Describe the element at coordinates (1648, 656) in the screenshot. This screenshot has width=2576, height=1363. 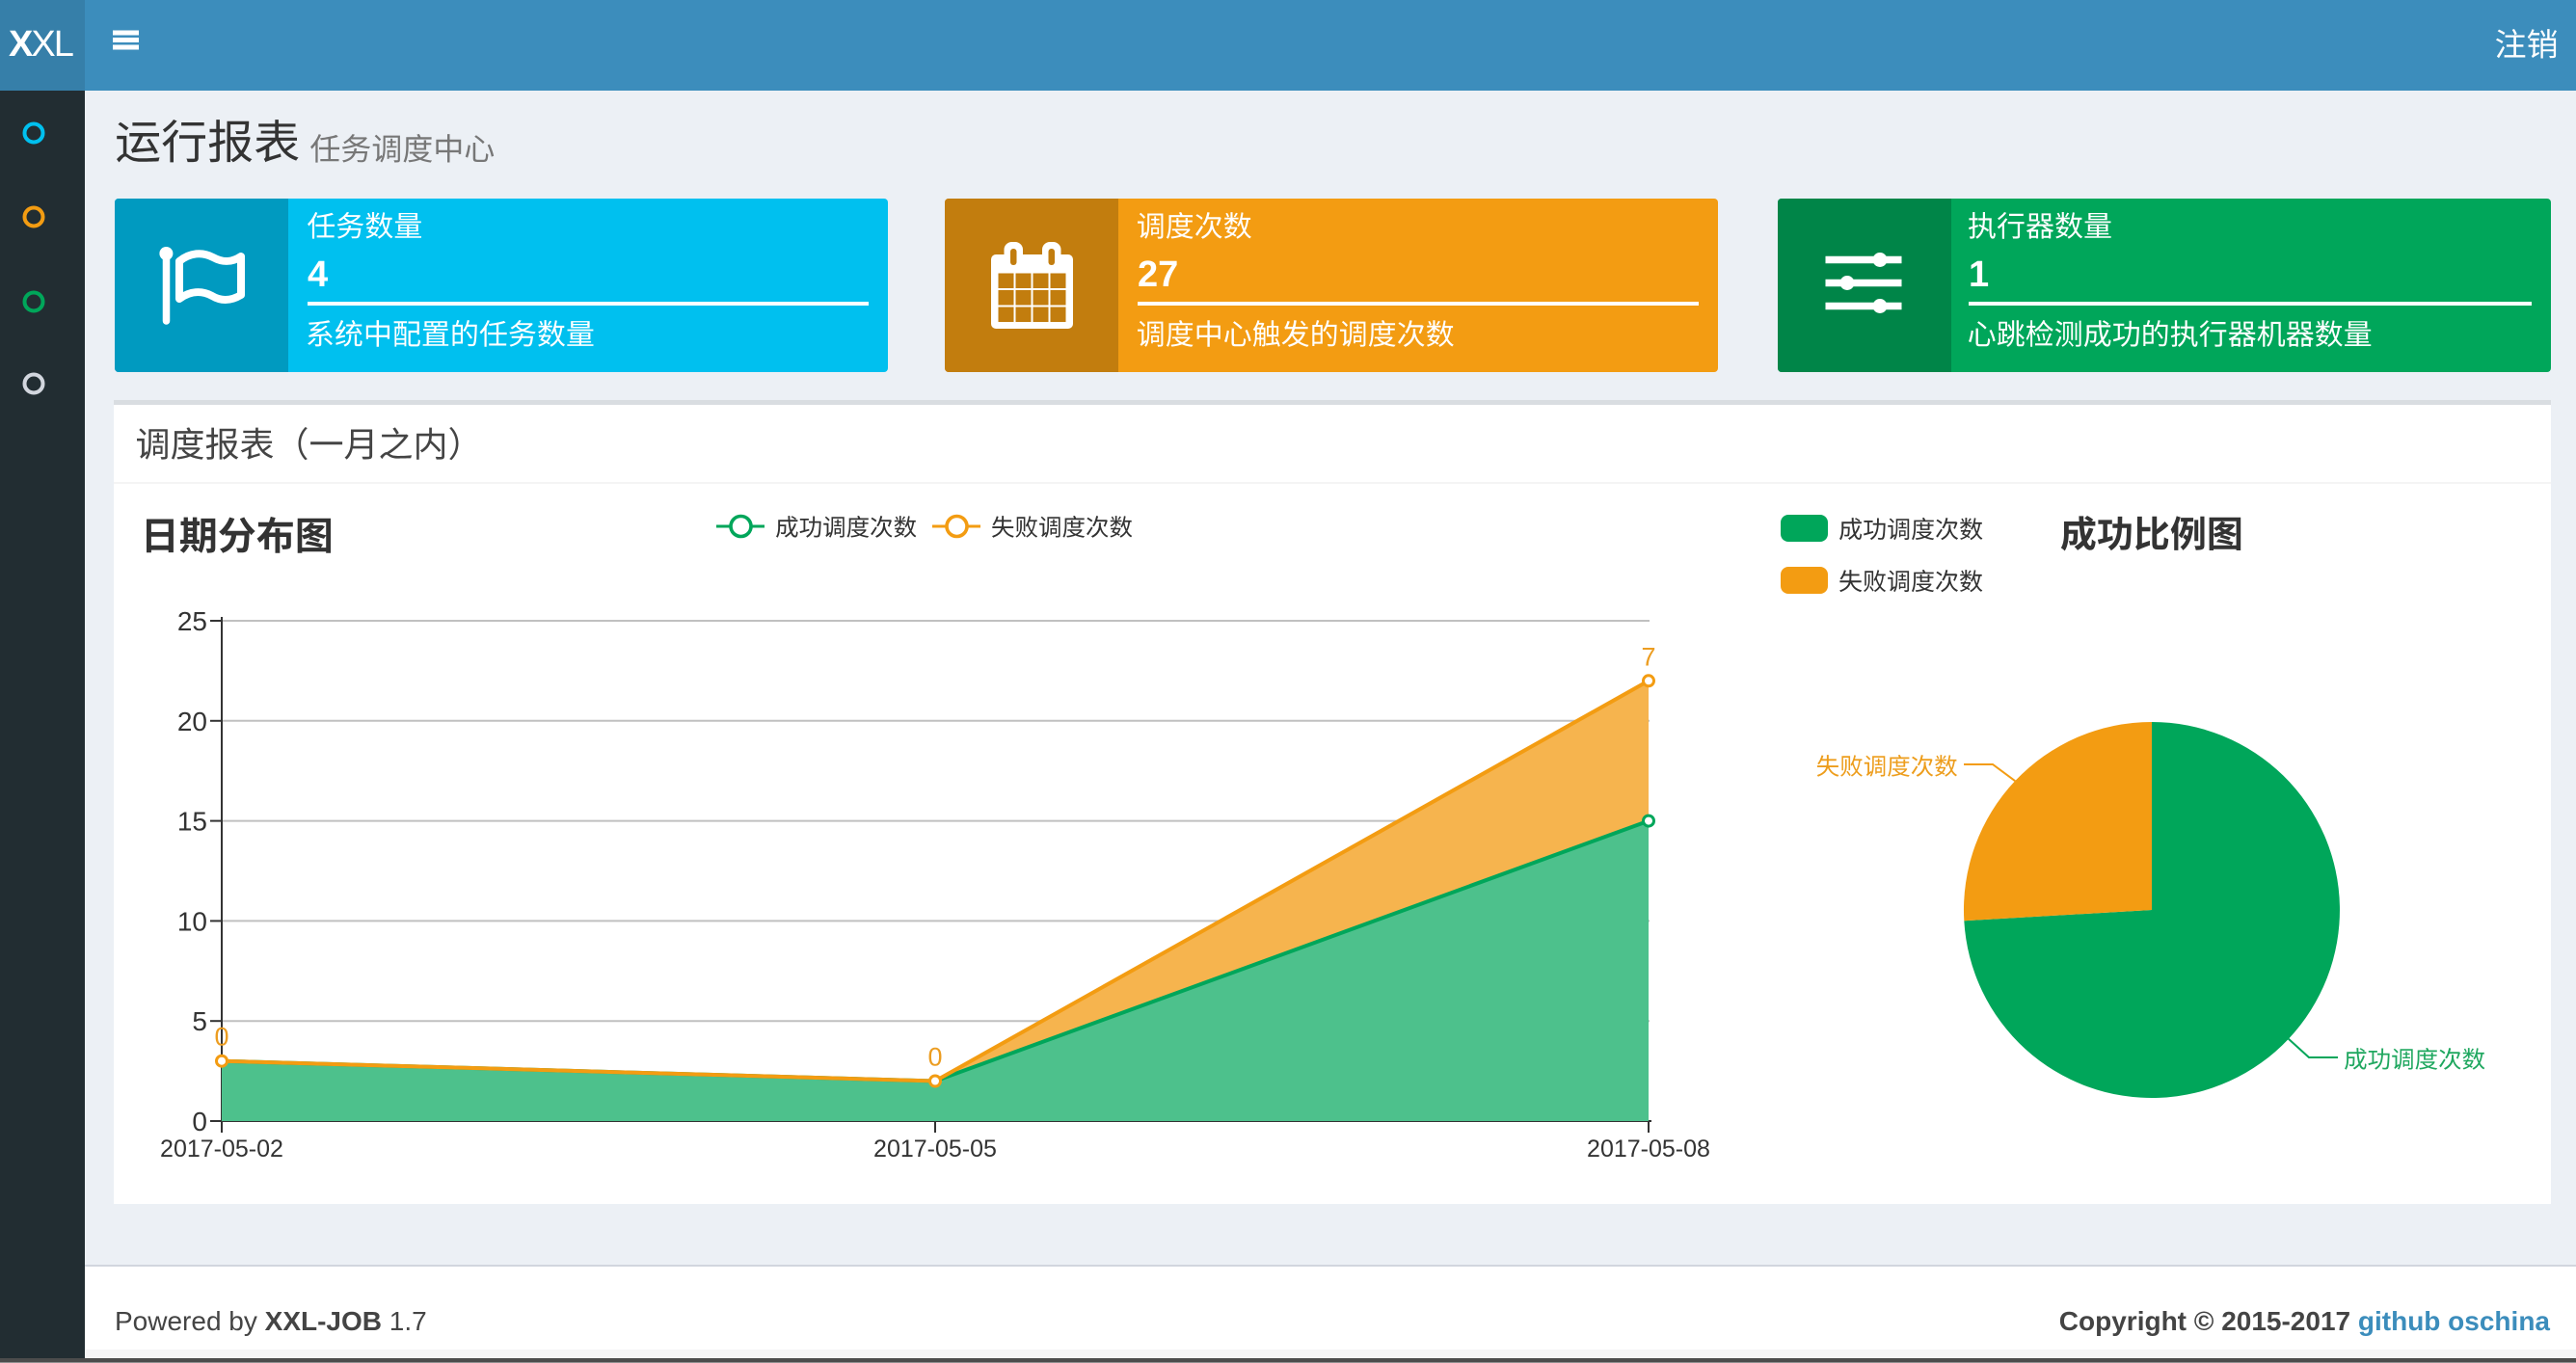
I see `svg-text: 7` at that location.